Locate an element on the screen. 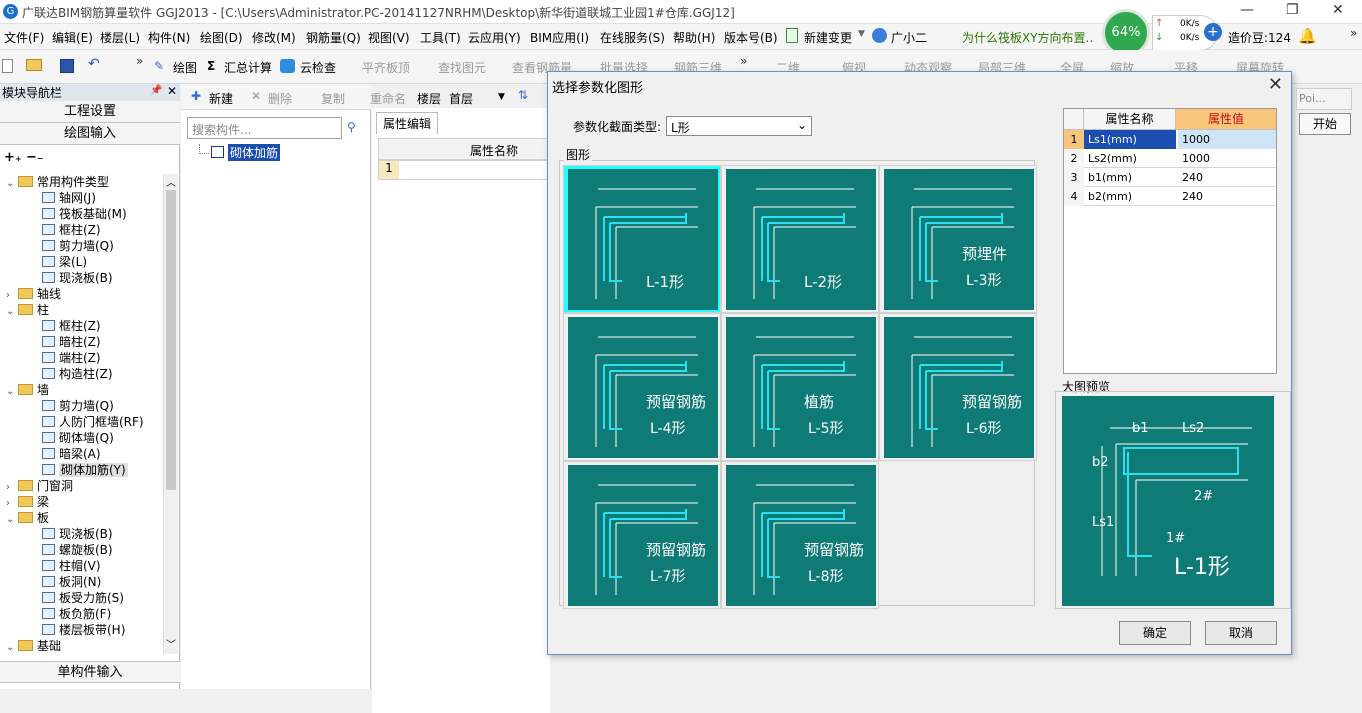  expand-all-icon: +₊ is located at coordinates (13, 157).